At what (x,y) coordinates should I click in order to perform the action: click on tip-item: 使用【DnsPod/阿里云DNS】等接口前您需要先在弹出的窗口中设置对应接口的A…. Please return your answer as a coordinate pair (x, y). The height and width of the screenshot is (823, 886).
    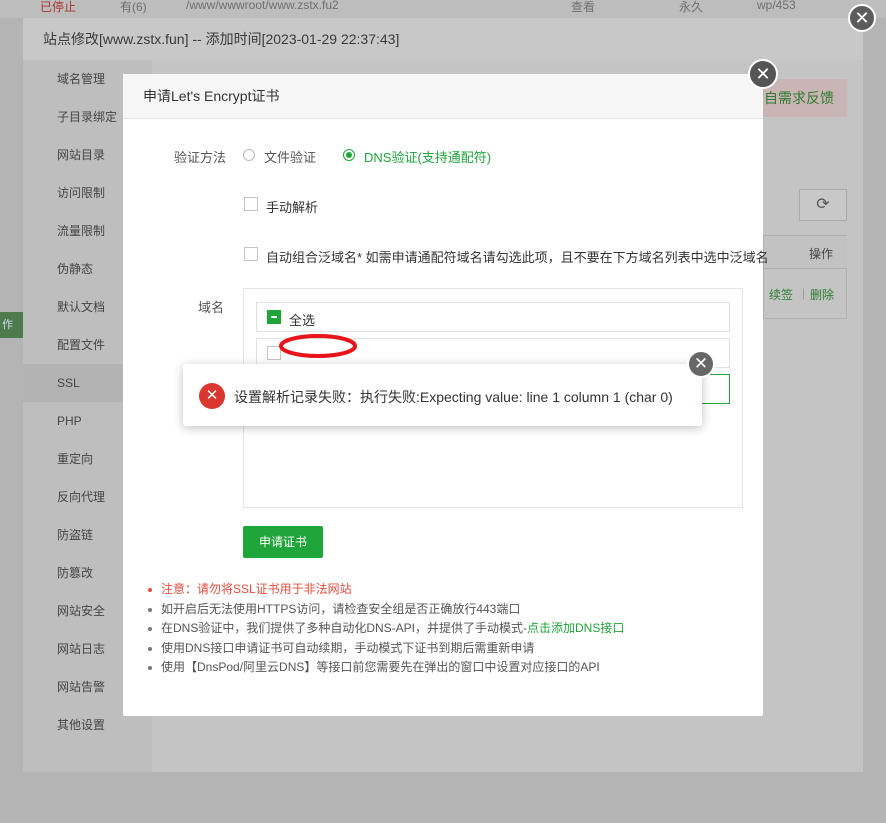
    Looking at the image, I should click on (447, 668).